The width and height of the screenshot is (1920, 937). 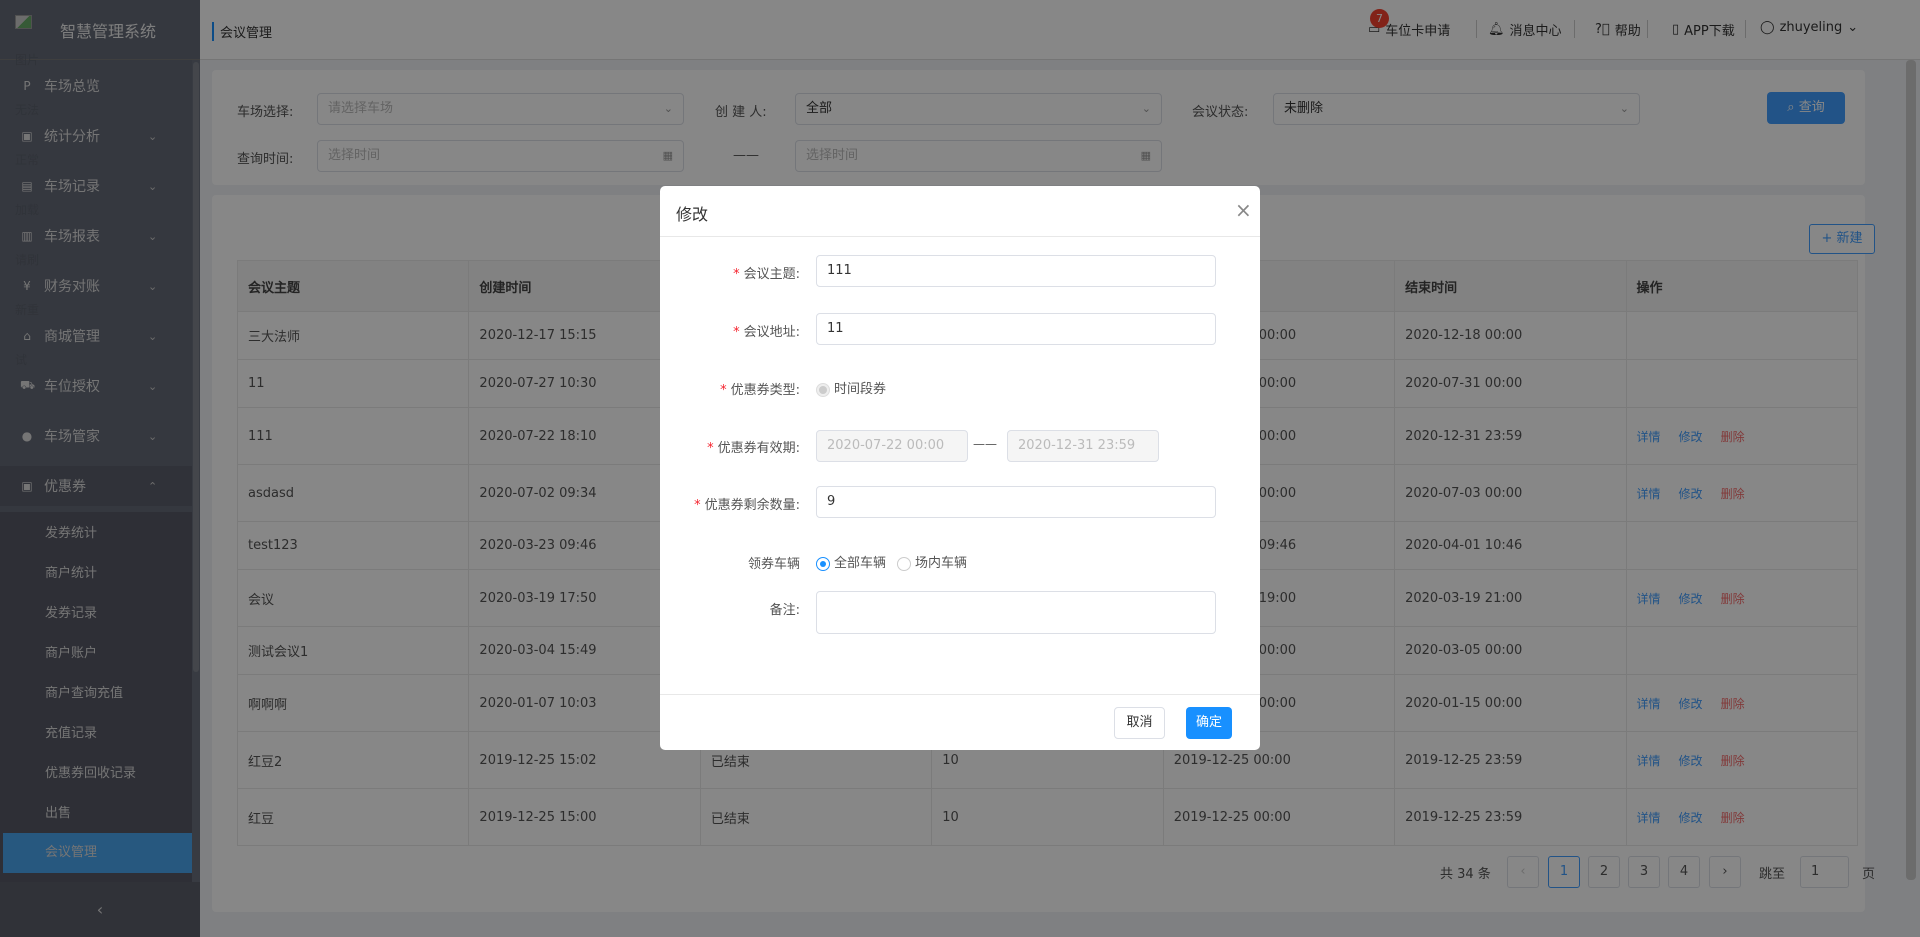 What do you see at coordinates (860, 389) in the screenshot?
I see `coupon-type-option: 时间段券` at bounding box center [860, 389].